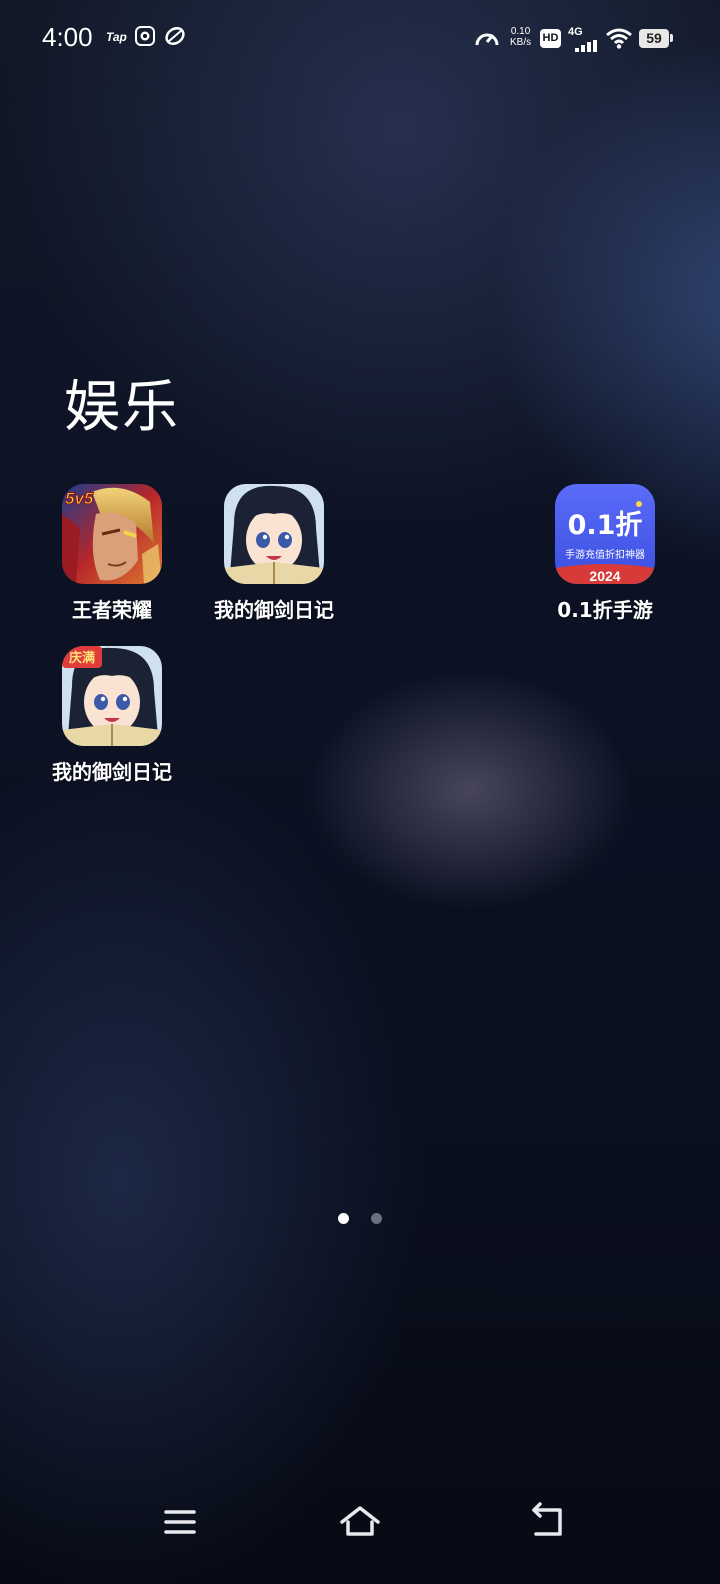 The height and width of the screenshot is (1584, 720). What do you see at coordinates (547, 1519) in the screenshot?
I see `back-icon` at bounding box center [547, 1519].